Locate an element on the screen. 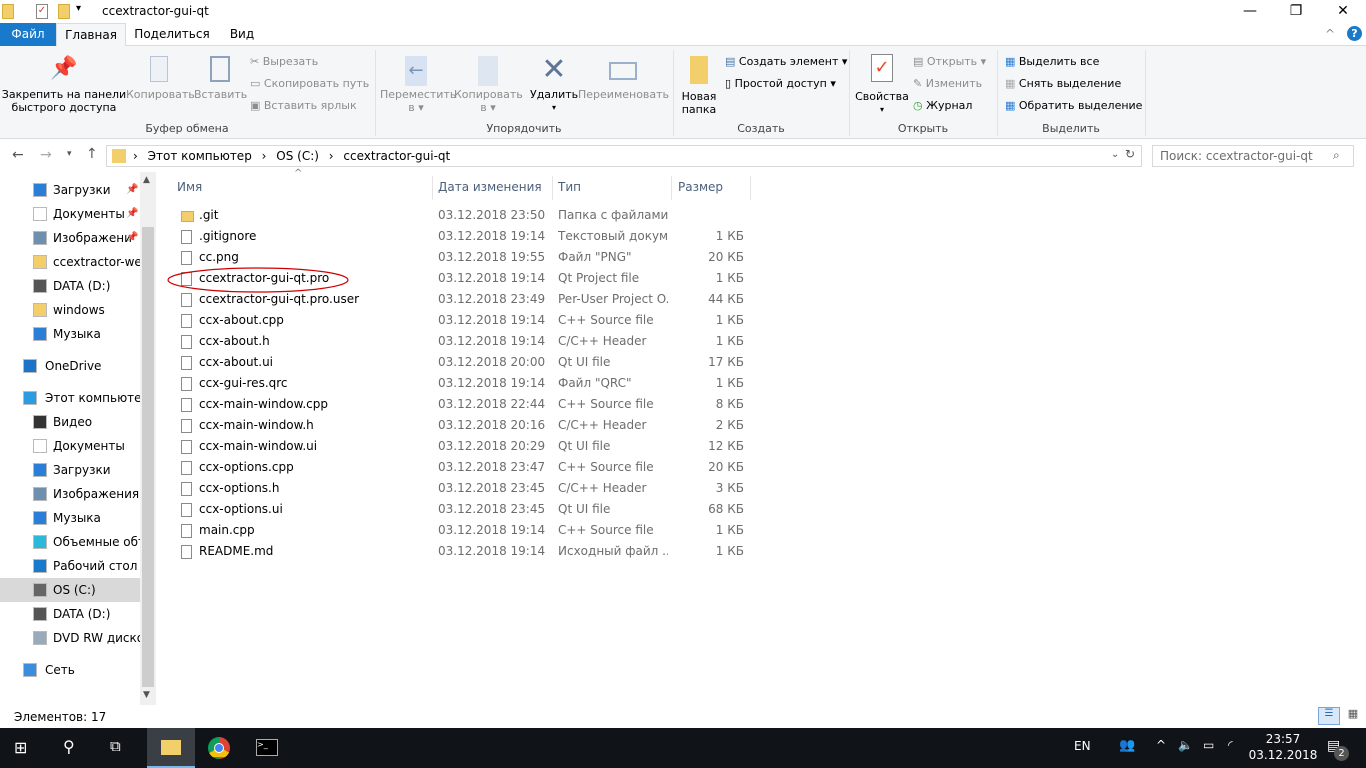 This screenshot has height=768, width=1366. breadcrumb-os-c: OS (C:) is located at coordinates (297, 156).